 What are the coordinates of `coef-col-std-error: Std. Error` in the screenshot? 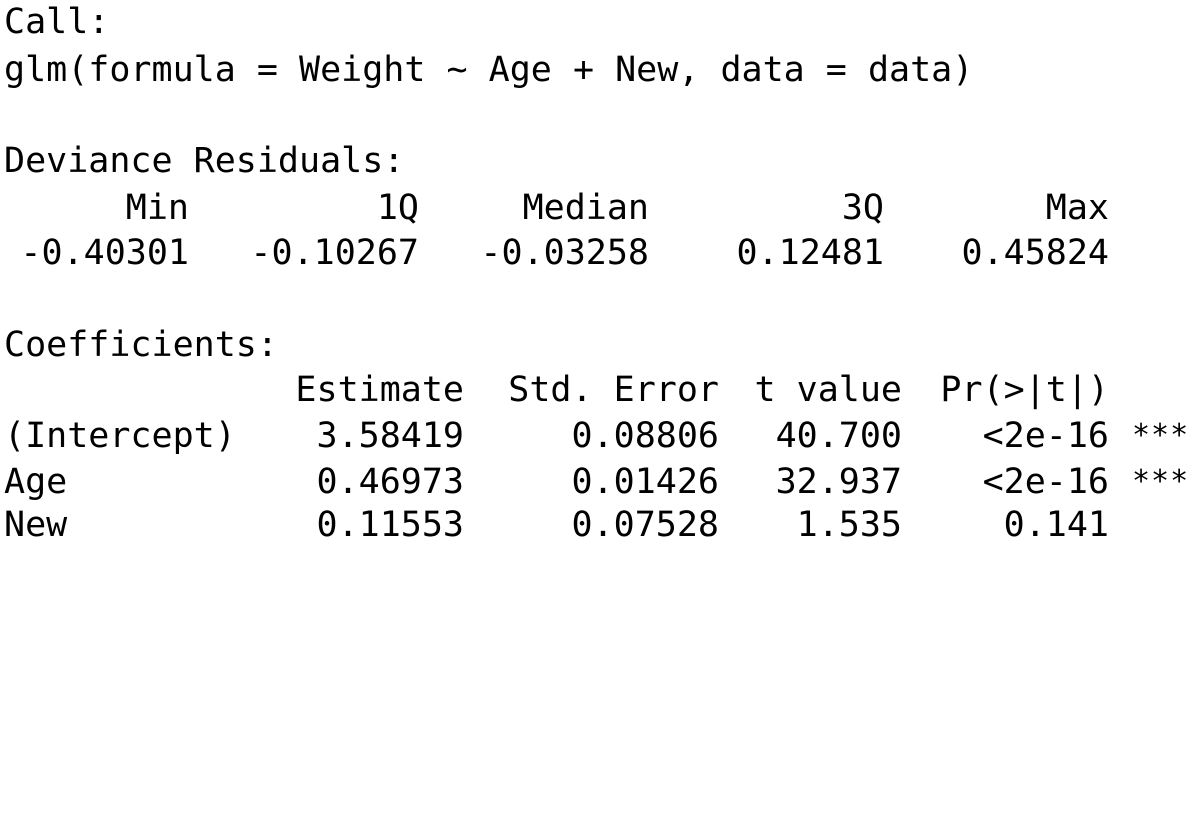 It's located at (613, 390).